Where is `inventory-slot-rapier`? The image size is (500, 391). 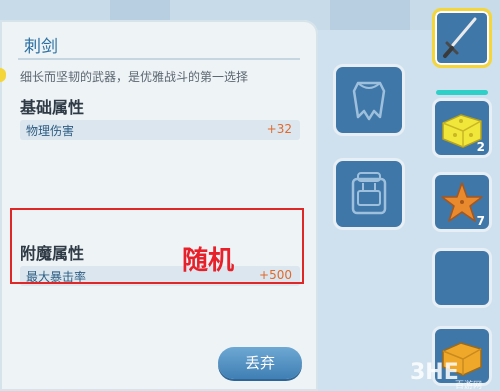 inventory-slot-rapier is located at coordinates (462, 38).